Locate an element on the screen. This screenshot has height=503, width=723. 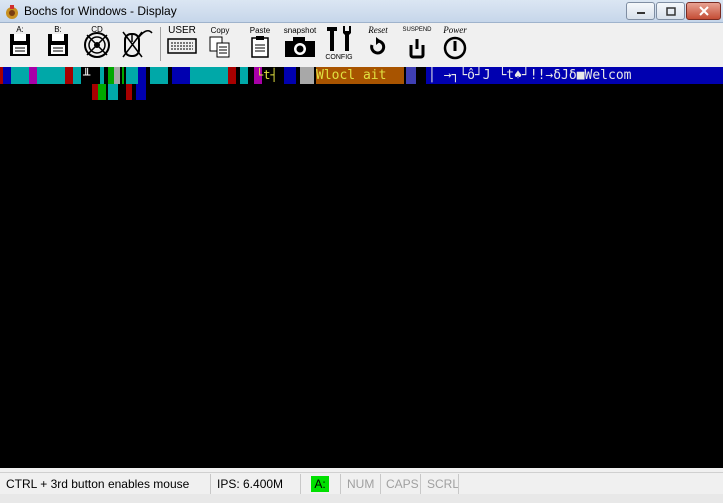
vga-welcome-text: │ →┐└ô┘J └t♠┘!!→δJδ■Welcom is located at coordinates (574, 75).